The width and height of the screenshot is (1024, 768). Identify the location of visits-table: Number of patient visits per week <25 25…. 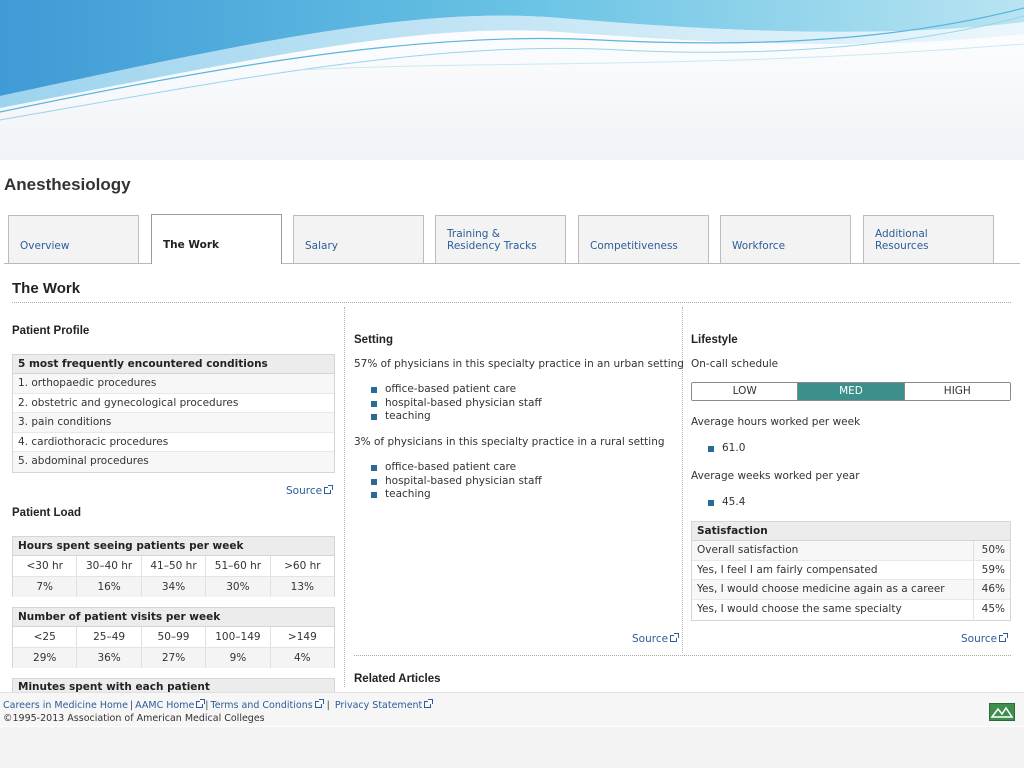
(173, 637).